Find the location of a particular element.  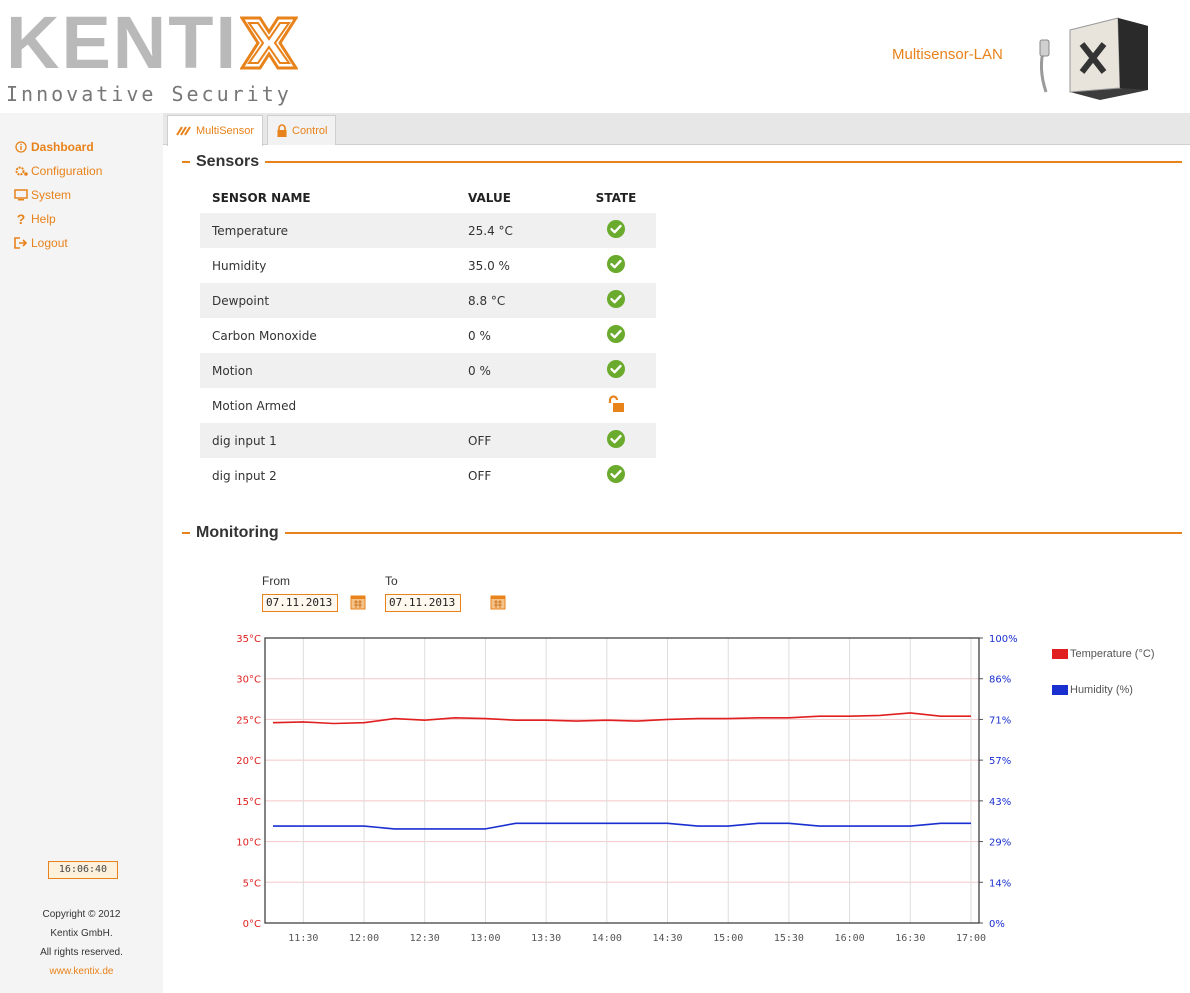

sensor-name: dig input 2 is located at coordinates (244, 475).